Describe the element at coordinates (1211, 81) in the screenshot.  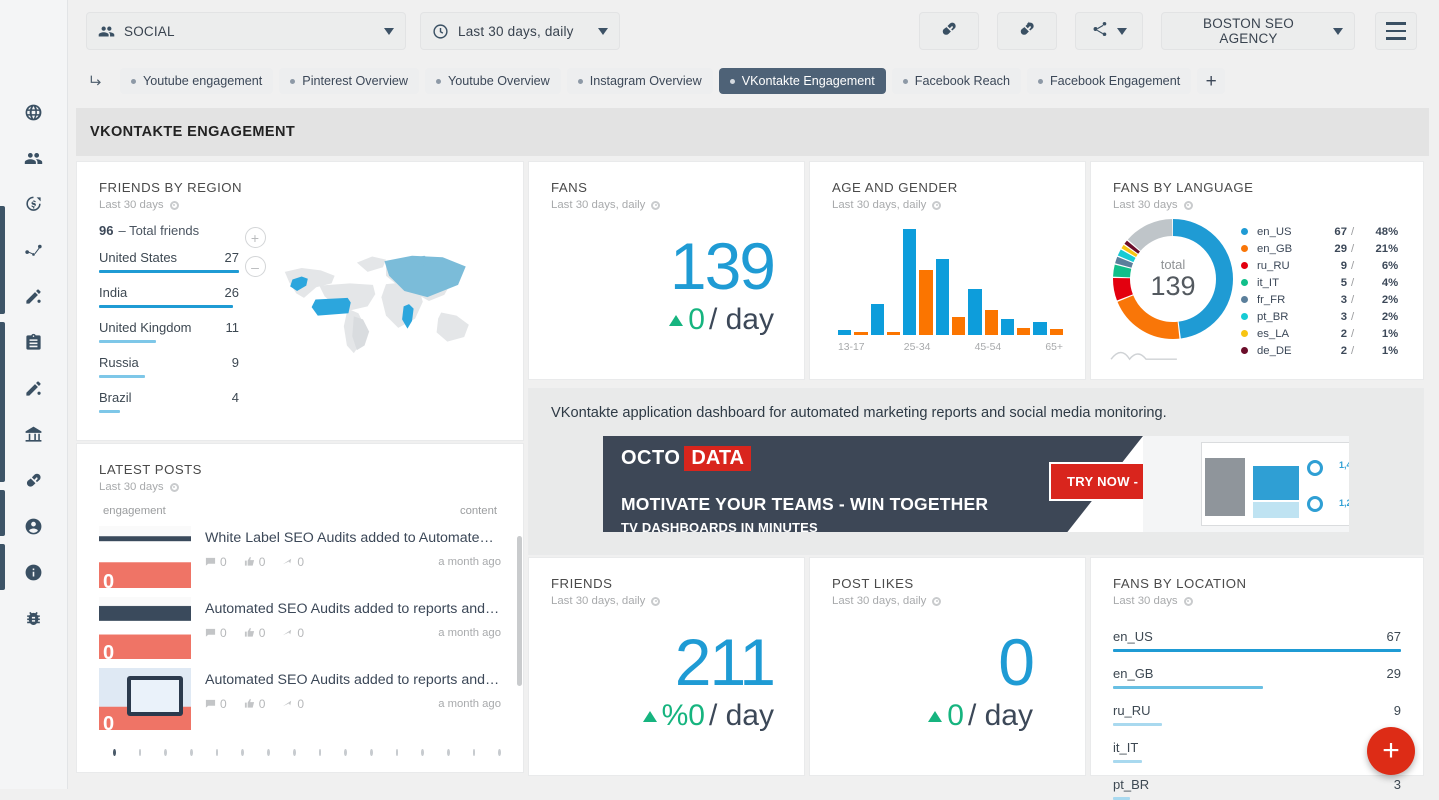
I see `add-tab-button: +` at that location.